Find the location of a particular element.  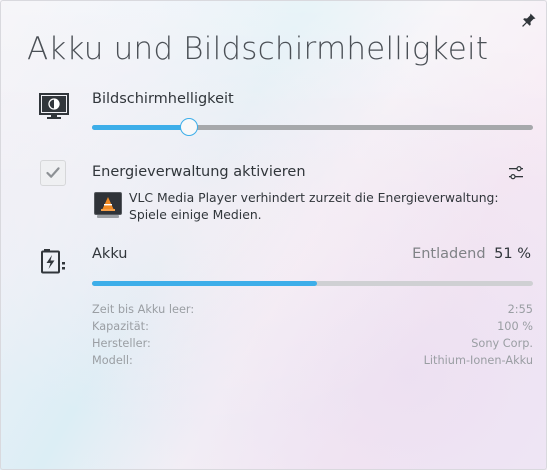

brightness-slider is located at coordinates (312, 127).